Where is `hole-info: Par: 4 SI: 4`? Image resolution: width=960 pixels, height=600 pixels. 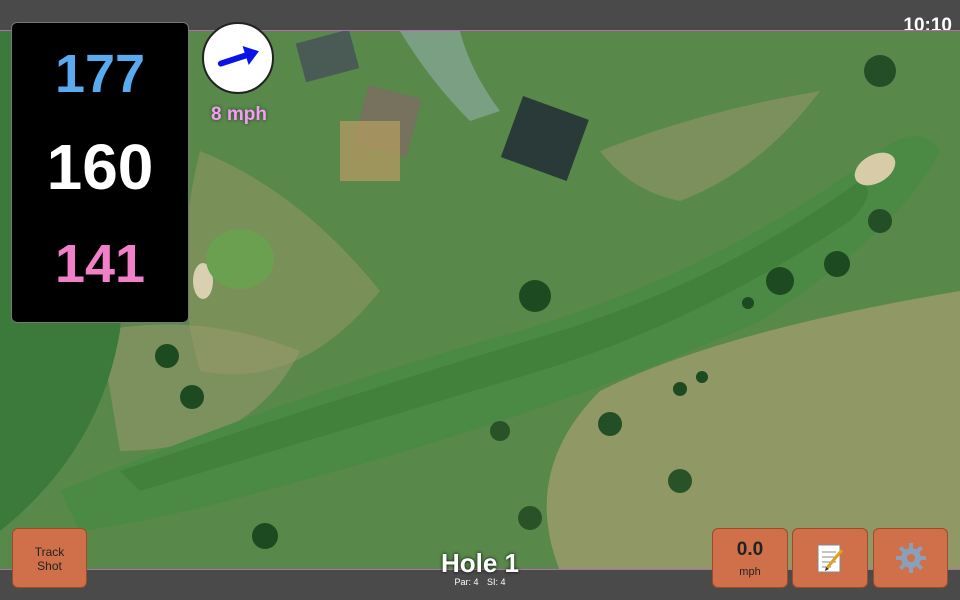
hole-info: Par: 4 SI: 4 is located at coordinates (480, 582).